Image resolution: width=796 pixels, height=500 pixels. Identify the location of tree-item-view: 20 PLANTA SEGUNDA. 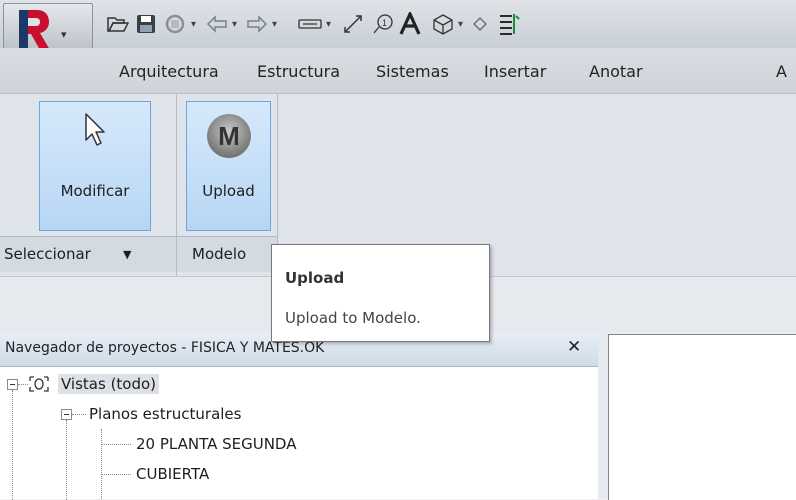
(198, 444).